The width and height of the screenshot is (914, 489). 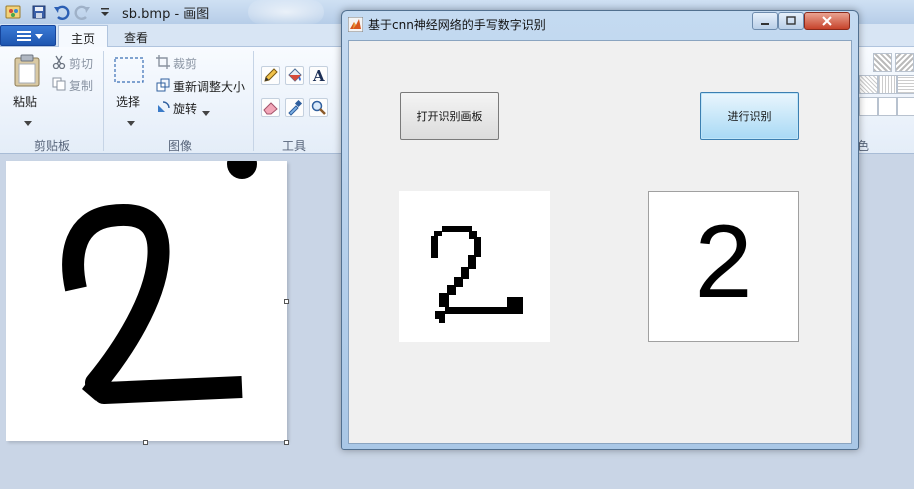 What do you see at coordinates (59, 85) in the screenshot?
I see `copy-icon` at bounding box center [59, 85].